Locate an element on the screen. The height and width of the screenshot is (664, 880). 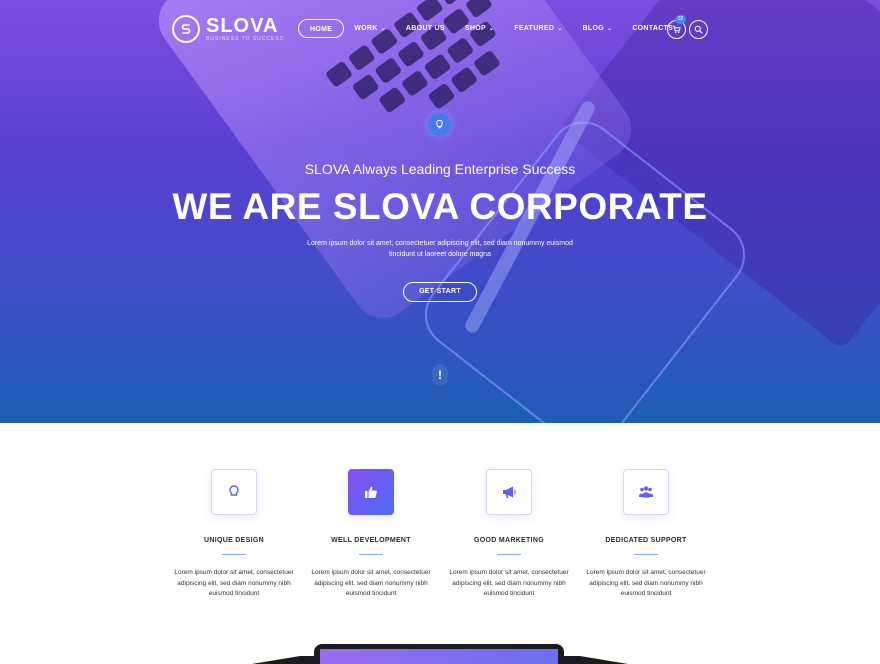
get-start-button: GET START is located at coordinates (440, 292).